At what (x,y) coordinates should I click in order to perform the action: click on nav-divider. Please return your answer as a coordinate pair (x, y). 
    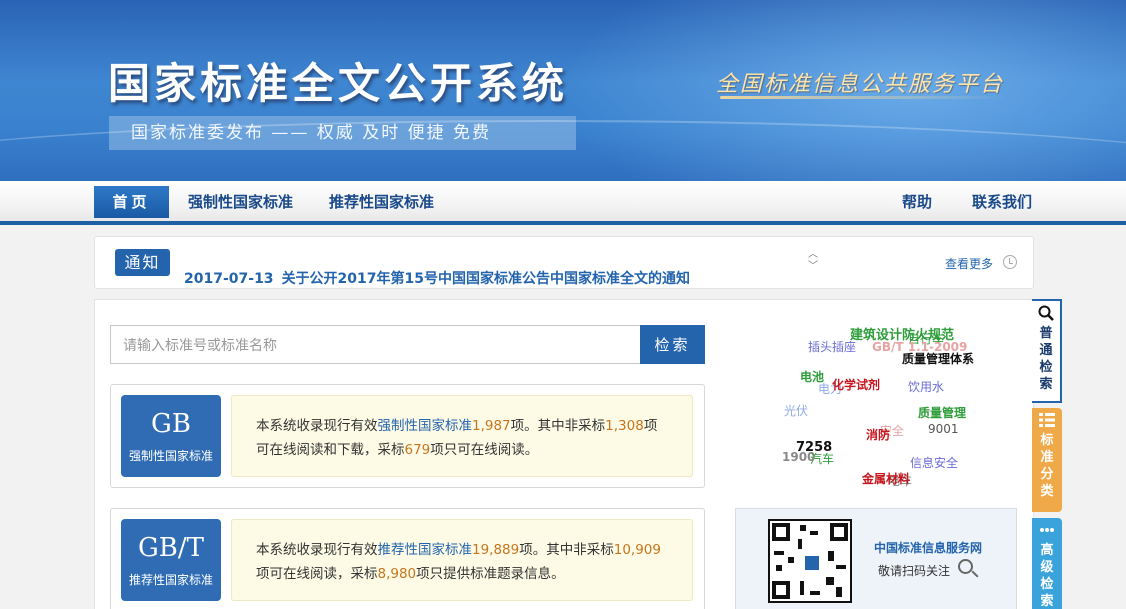
    Looking at the image, I should click on (563, 223).